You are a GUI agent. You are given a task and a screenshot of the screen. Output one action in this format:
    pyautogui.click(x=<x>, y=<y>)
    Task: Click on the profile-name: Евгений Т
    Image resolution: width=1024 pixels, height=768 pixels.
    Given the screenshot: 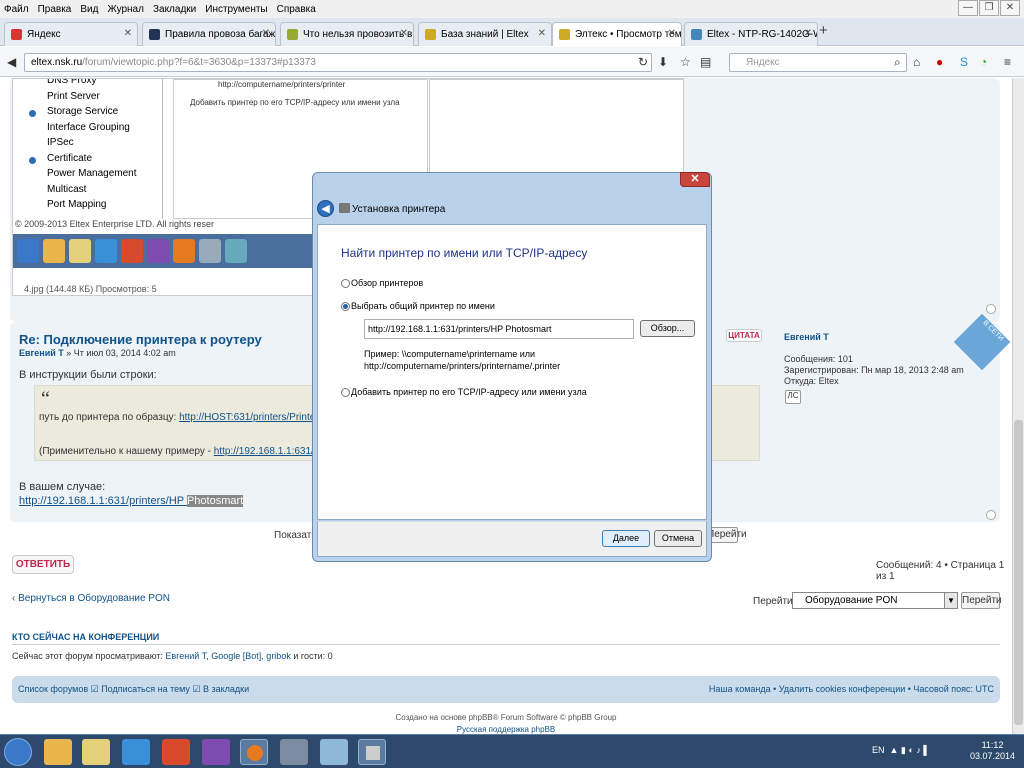 What is the action you would take?
    pyautogui.click(x=806, y=337)
    